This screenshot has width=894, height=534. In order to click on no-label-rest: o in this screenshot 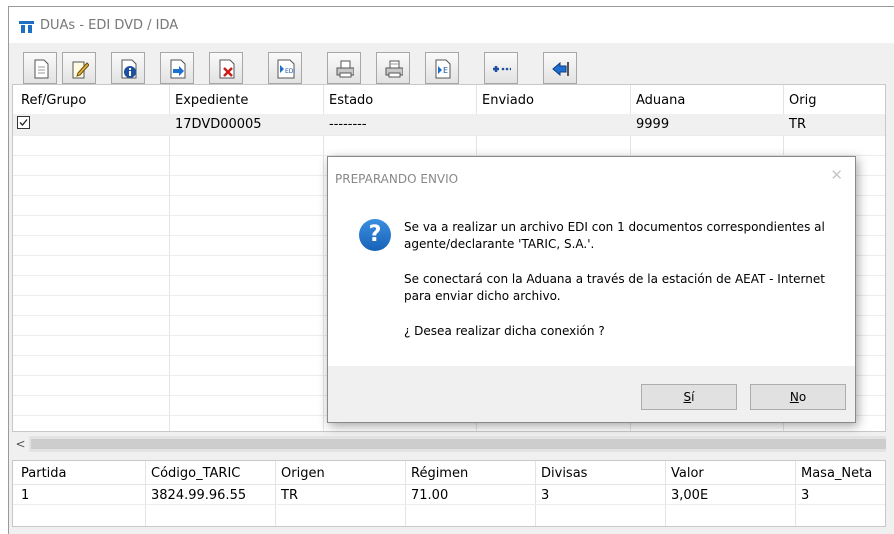, I will do `click(802, 397)`.